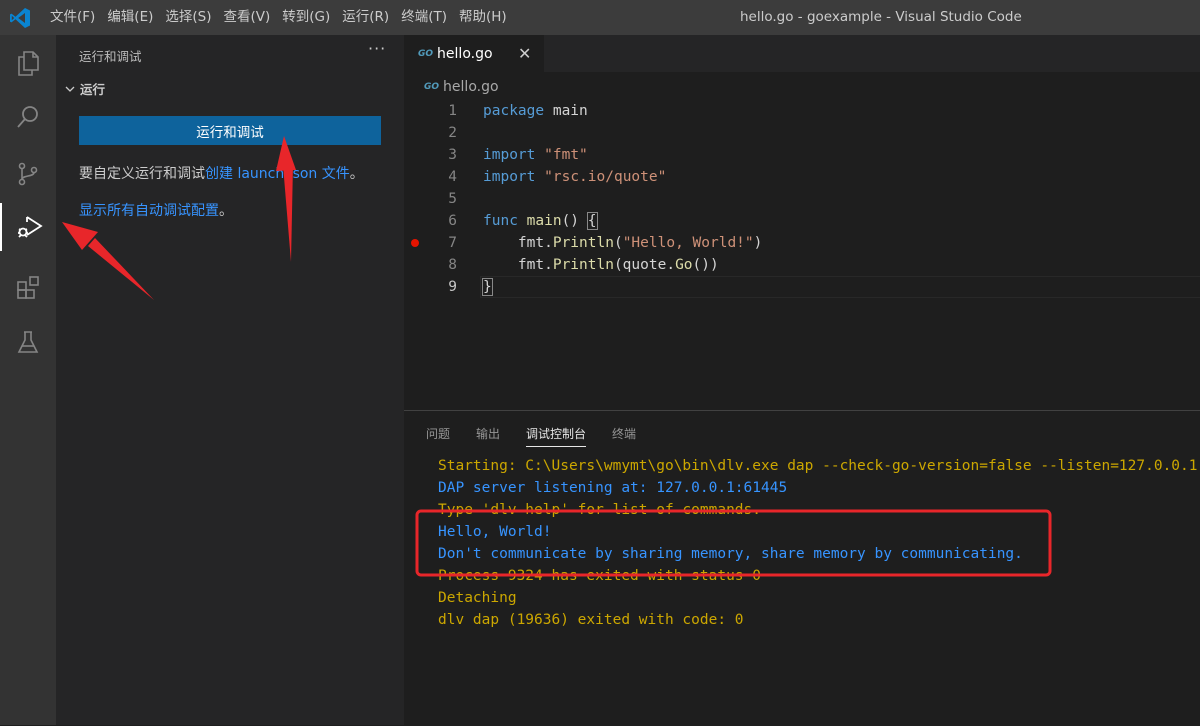 This screenshot has width=1200, height=726. Describe the element at coordinates (601, 265) in the screenshot. I see `code-text: fmt.Println(quote.Go())` at that location.